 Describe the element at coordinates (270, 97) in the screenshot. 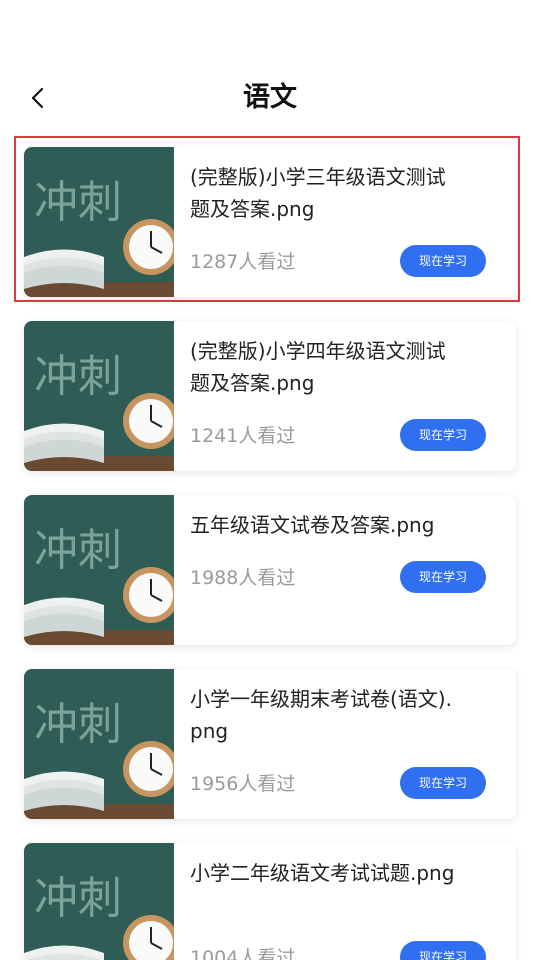

I see `page-title: 语文` at that location.